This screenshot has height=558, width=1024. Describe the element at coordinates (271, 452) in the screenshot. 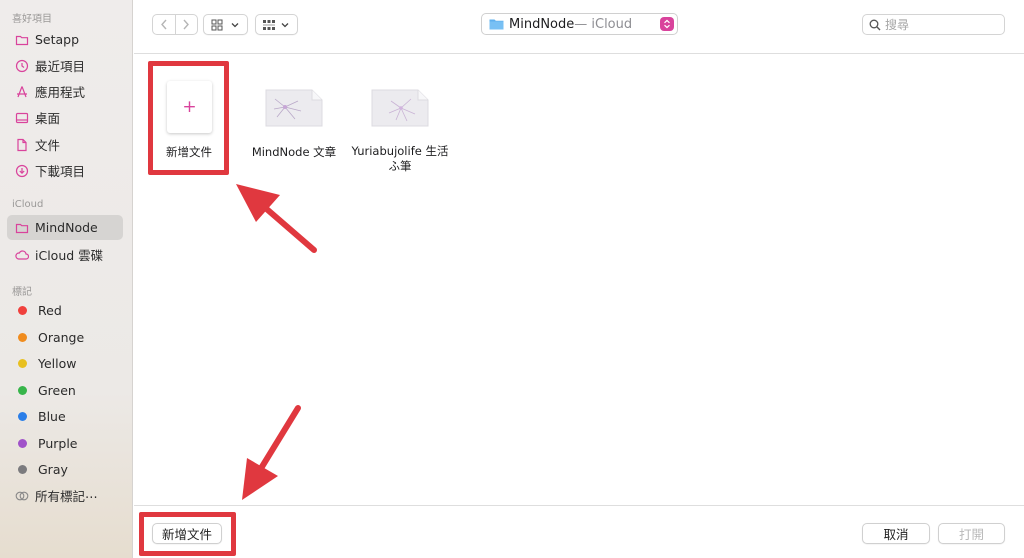

I see `arrow-to-new-document-button` at that location.